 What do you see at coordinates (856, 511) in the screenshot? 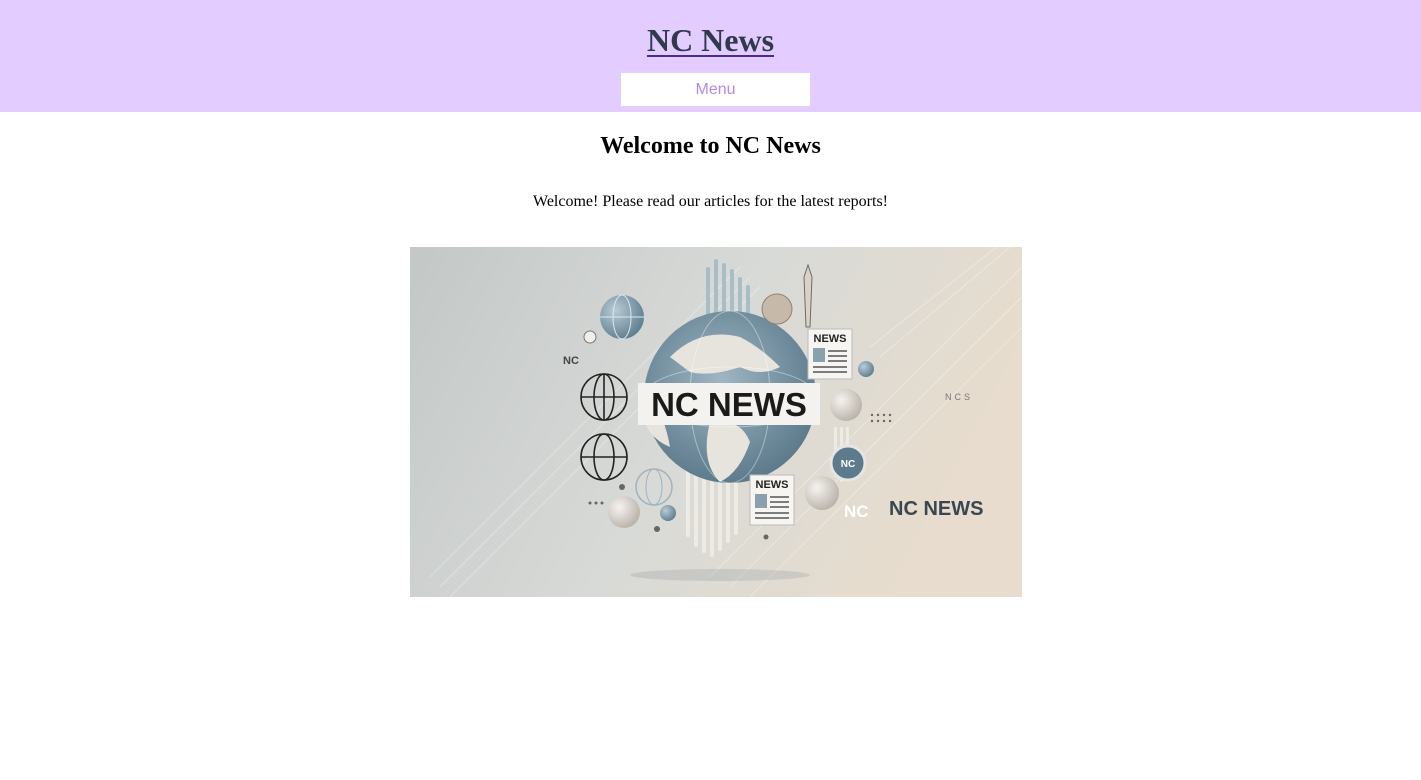
I see `corner-logo-nc: NC` at bounding box center [856, 511].